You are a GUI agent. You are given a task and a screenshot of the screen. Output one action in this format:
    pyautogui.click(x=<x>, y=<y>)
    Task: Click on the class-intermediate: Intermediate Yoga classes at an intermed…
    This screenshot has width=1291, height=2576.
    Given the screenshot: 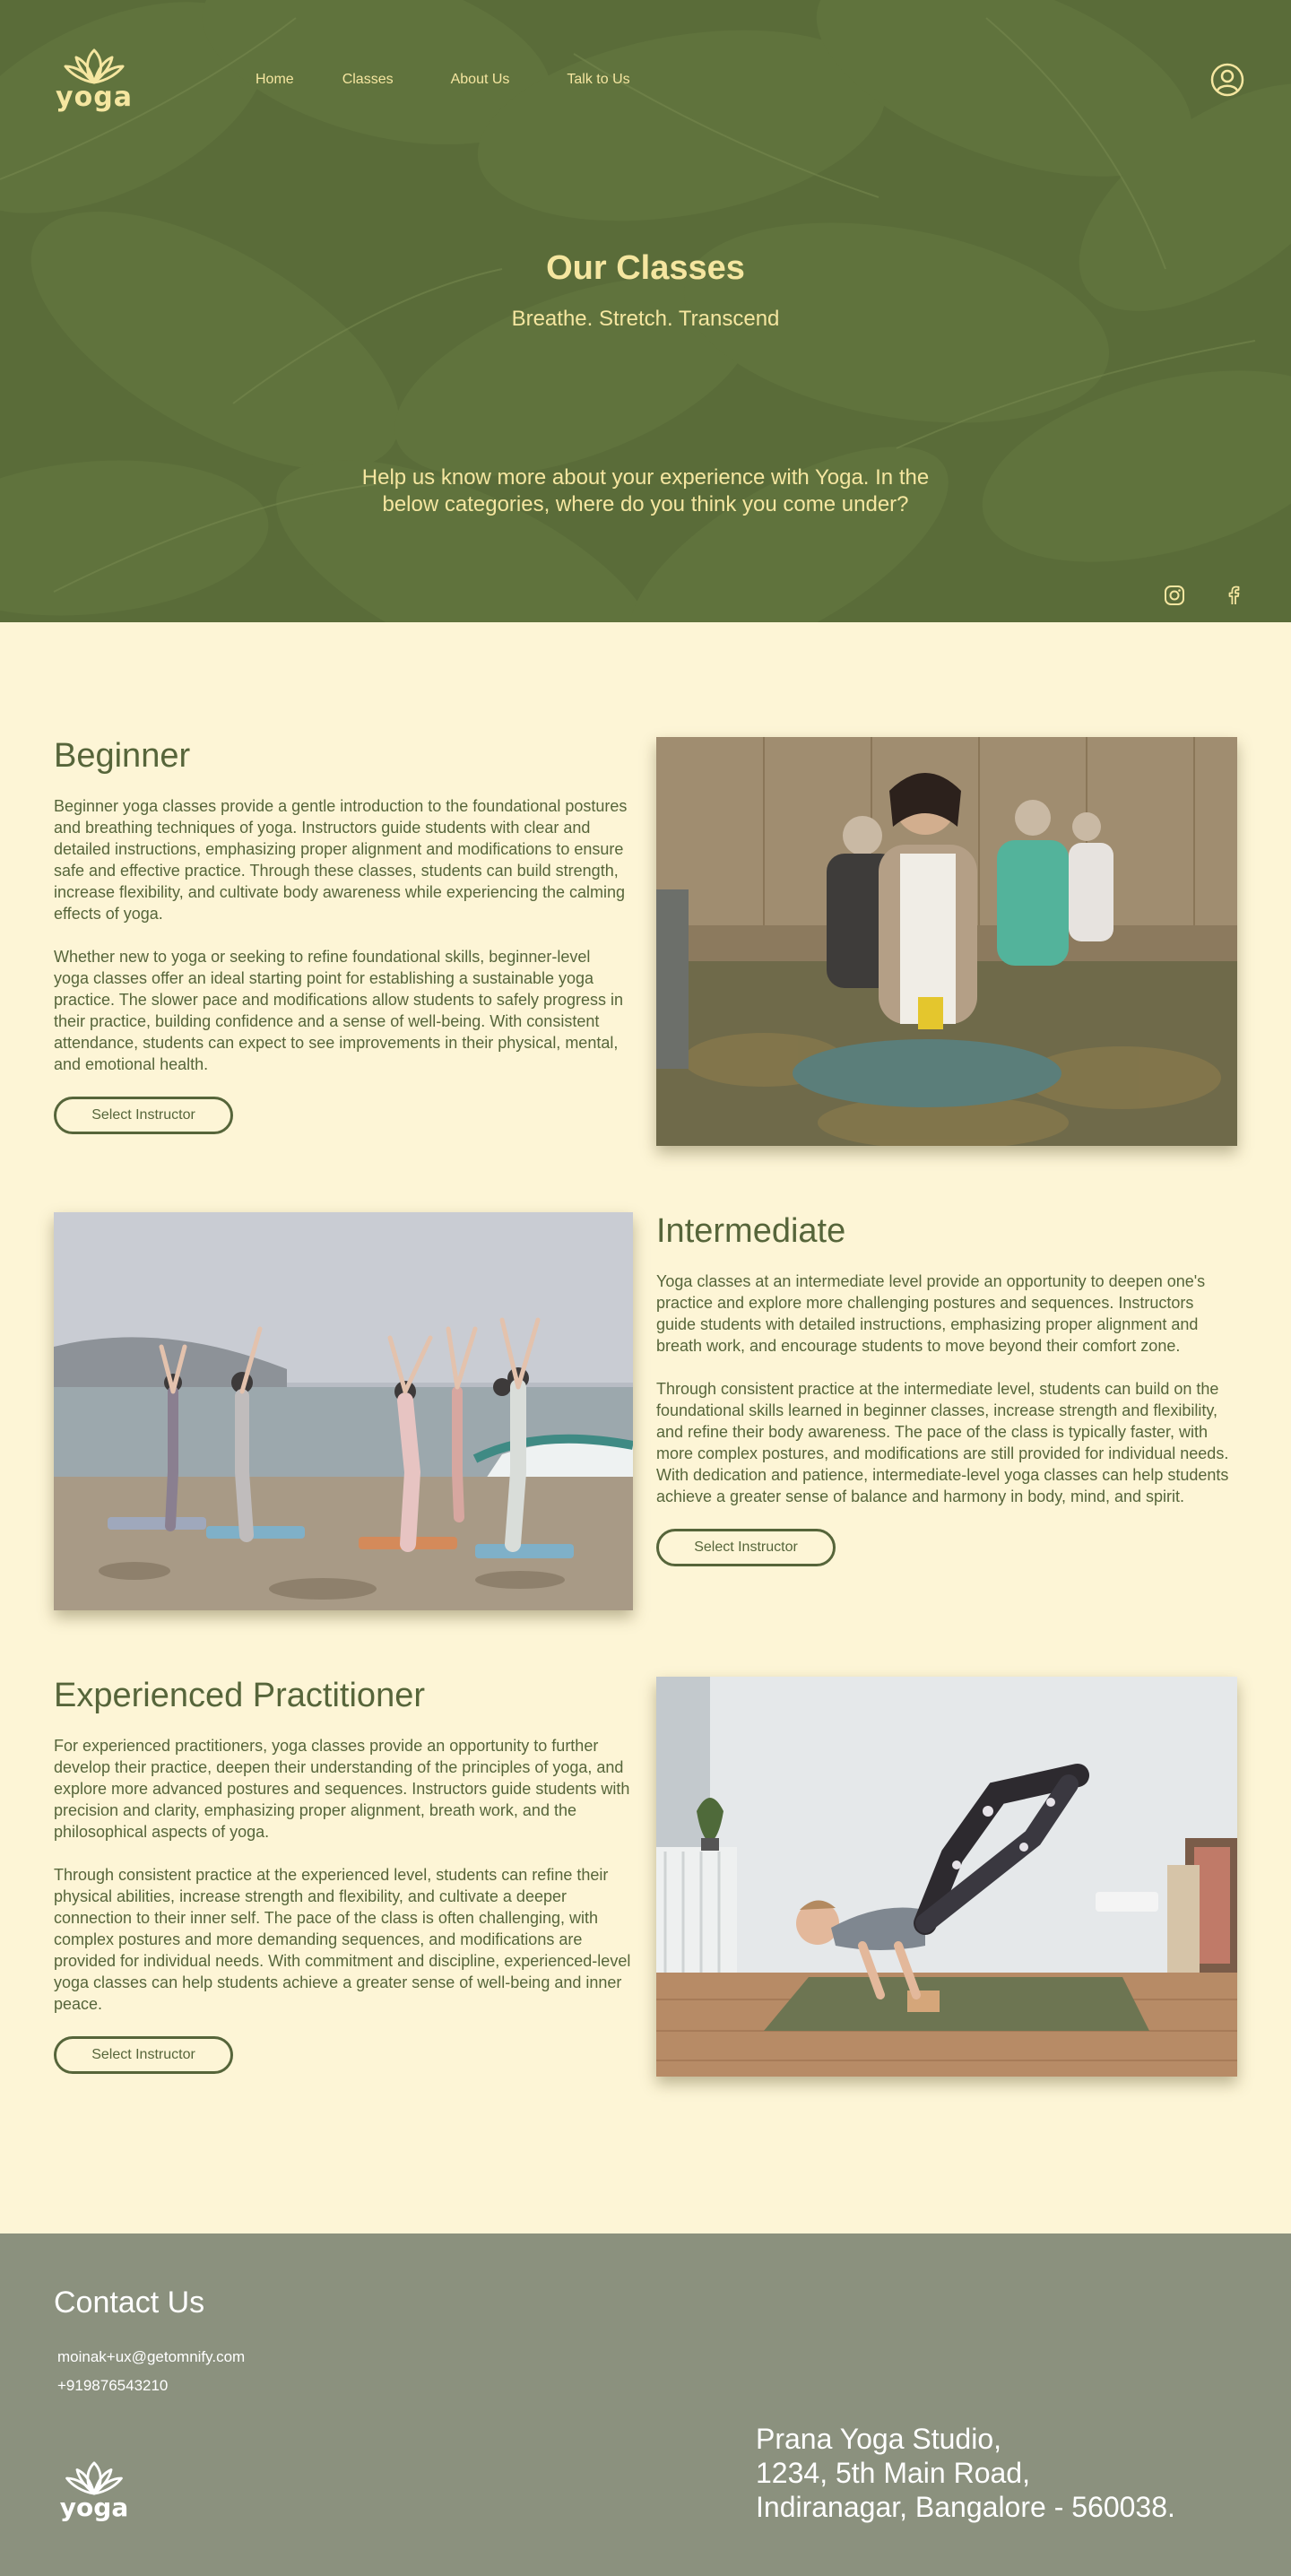 What is the action you would take?
    pyautogui.click(x=947, y=1389)
    